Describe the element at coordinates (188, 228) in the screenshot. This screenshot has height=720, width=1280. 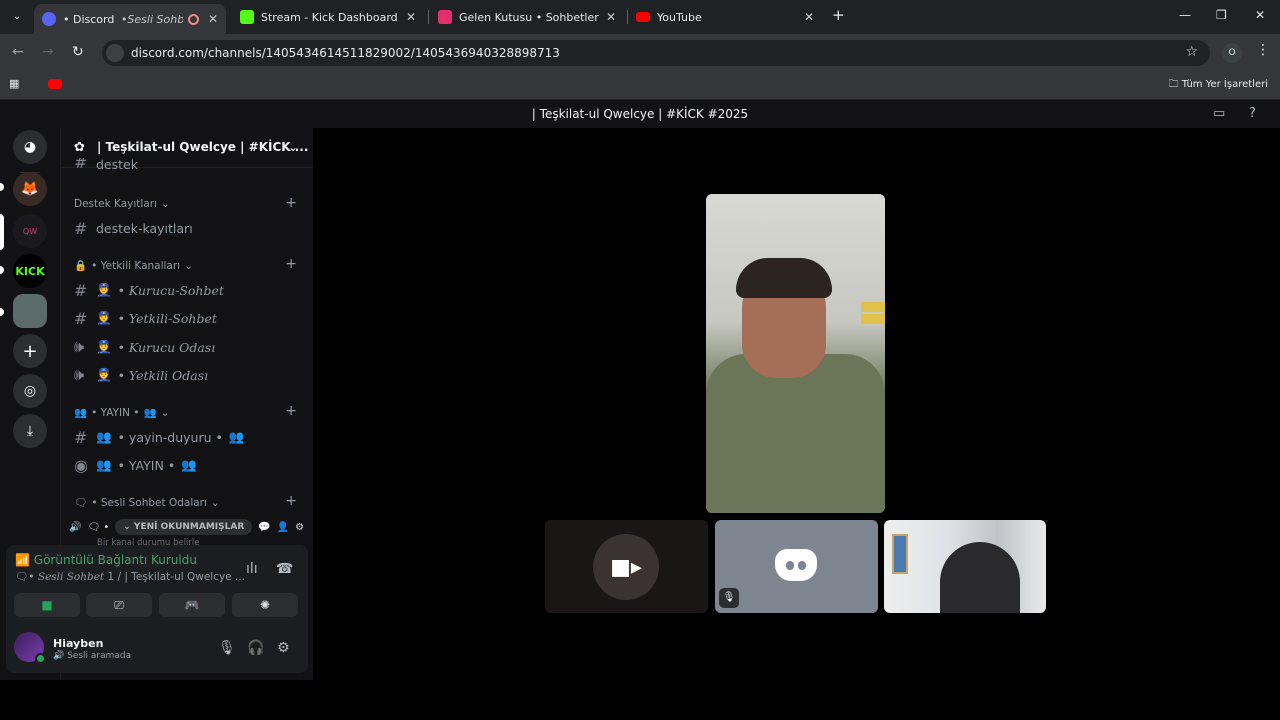
I see `channel-destek-kayitlari: # destek-kayıtları` at that location.